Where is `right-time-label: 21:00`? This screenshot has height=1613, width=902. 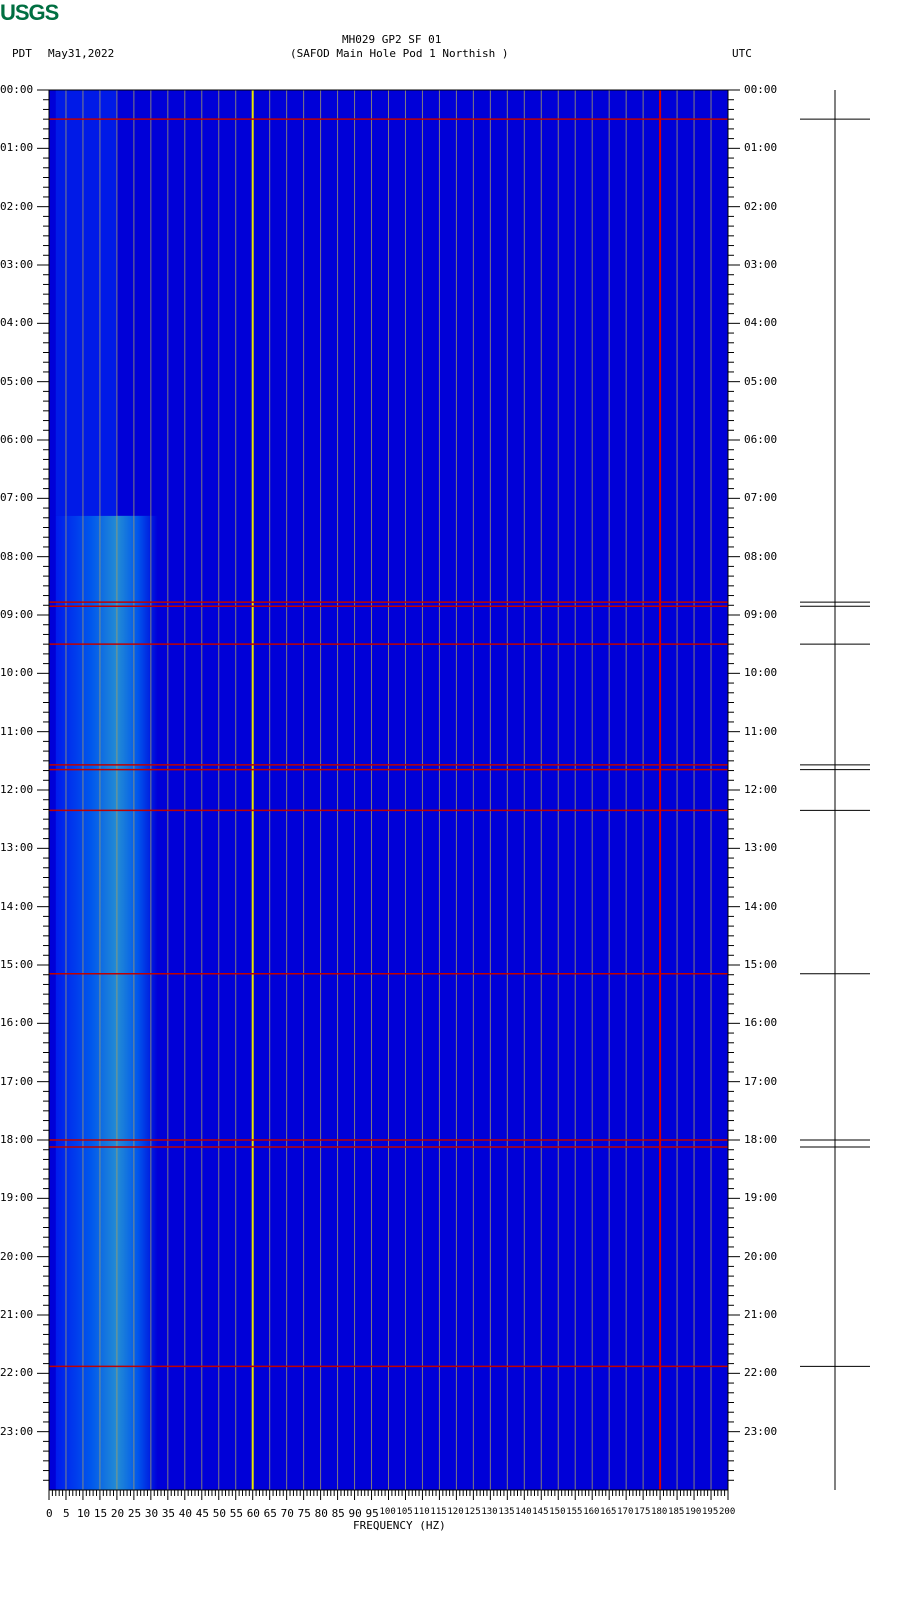
right-time-label: 21:00 is located at coordinates (761, 1314).